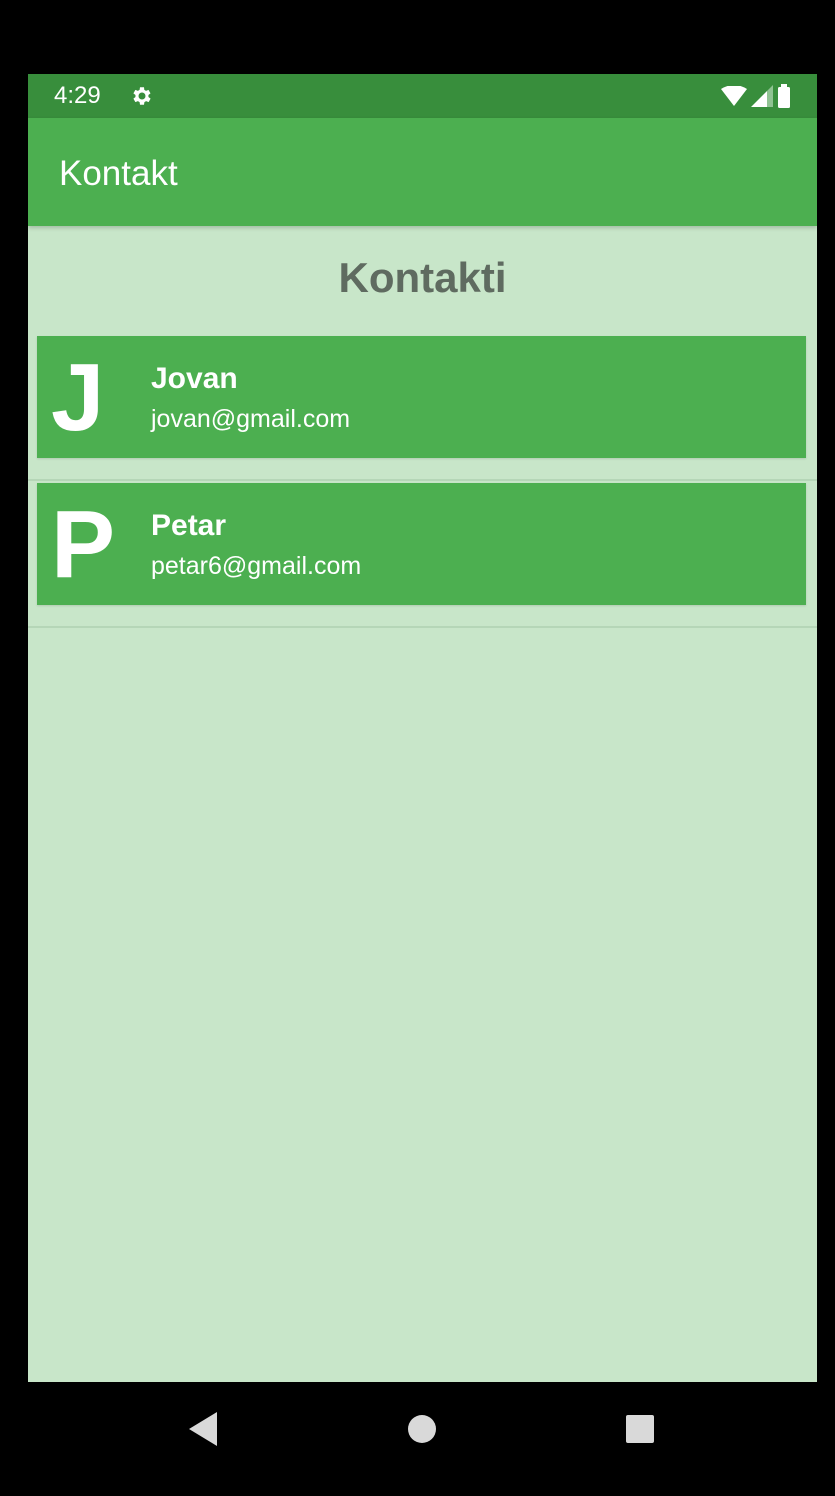 The image size is (835, 1496). I want to click on home-icon, so click(422, 1429).